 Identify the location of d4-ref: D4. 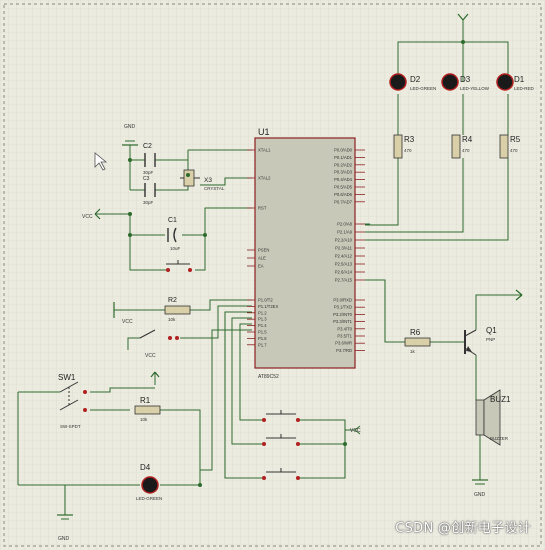
(145, 467).